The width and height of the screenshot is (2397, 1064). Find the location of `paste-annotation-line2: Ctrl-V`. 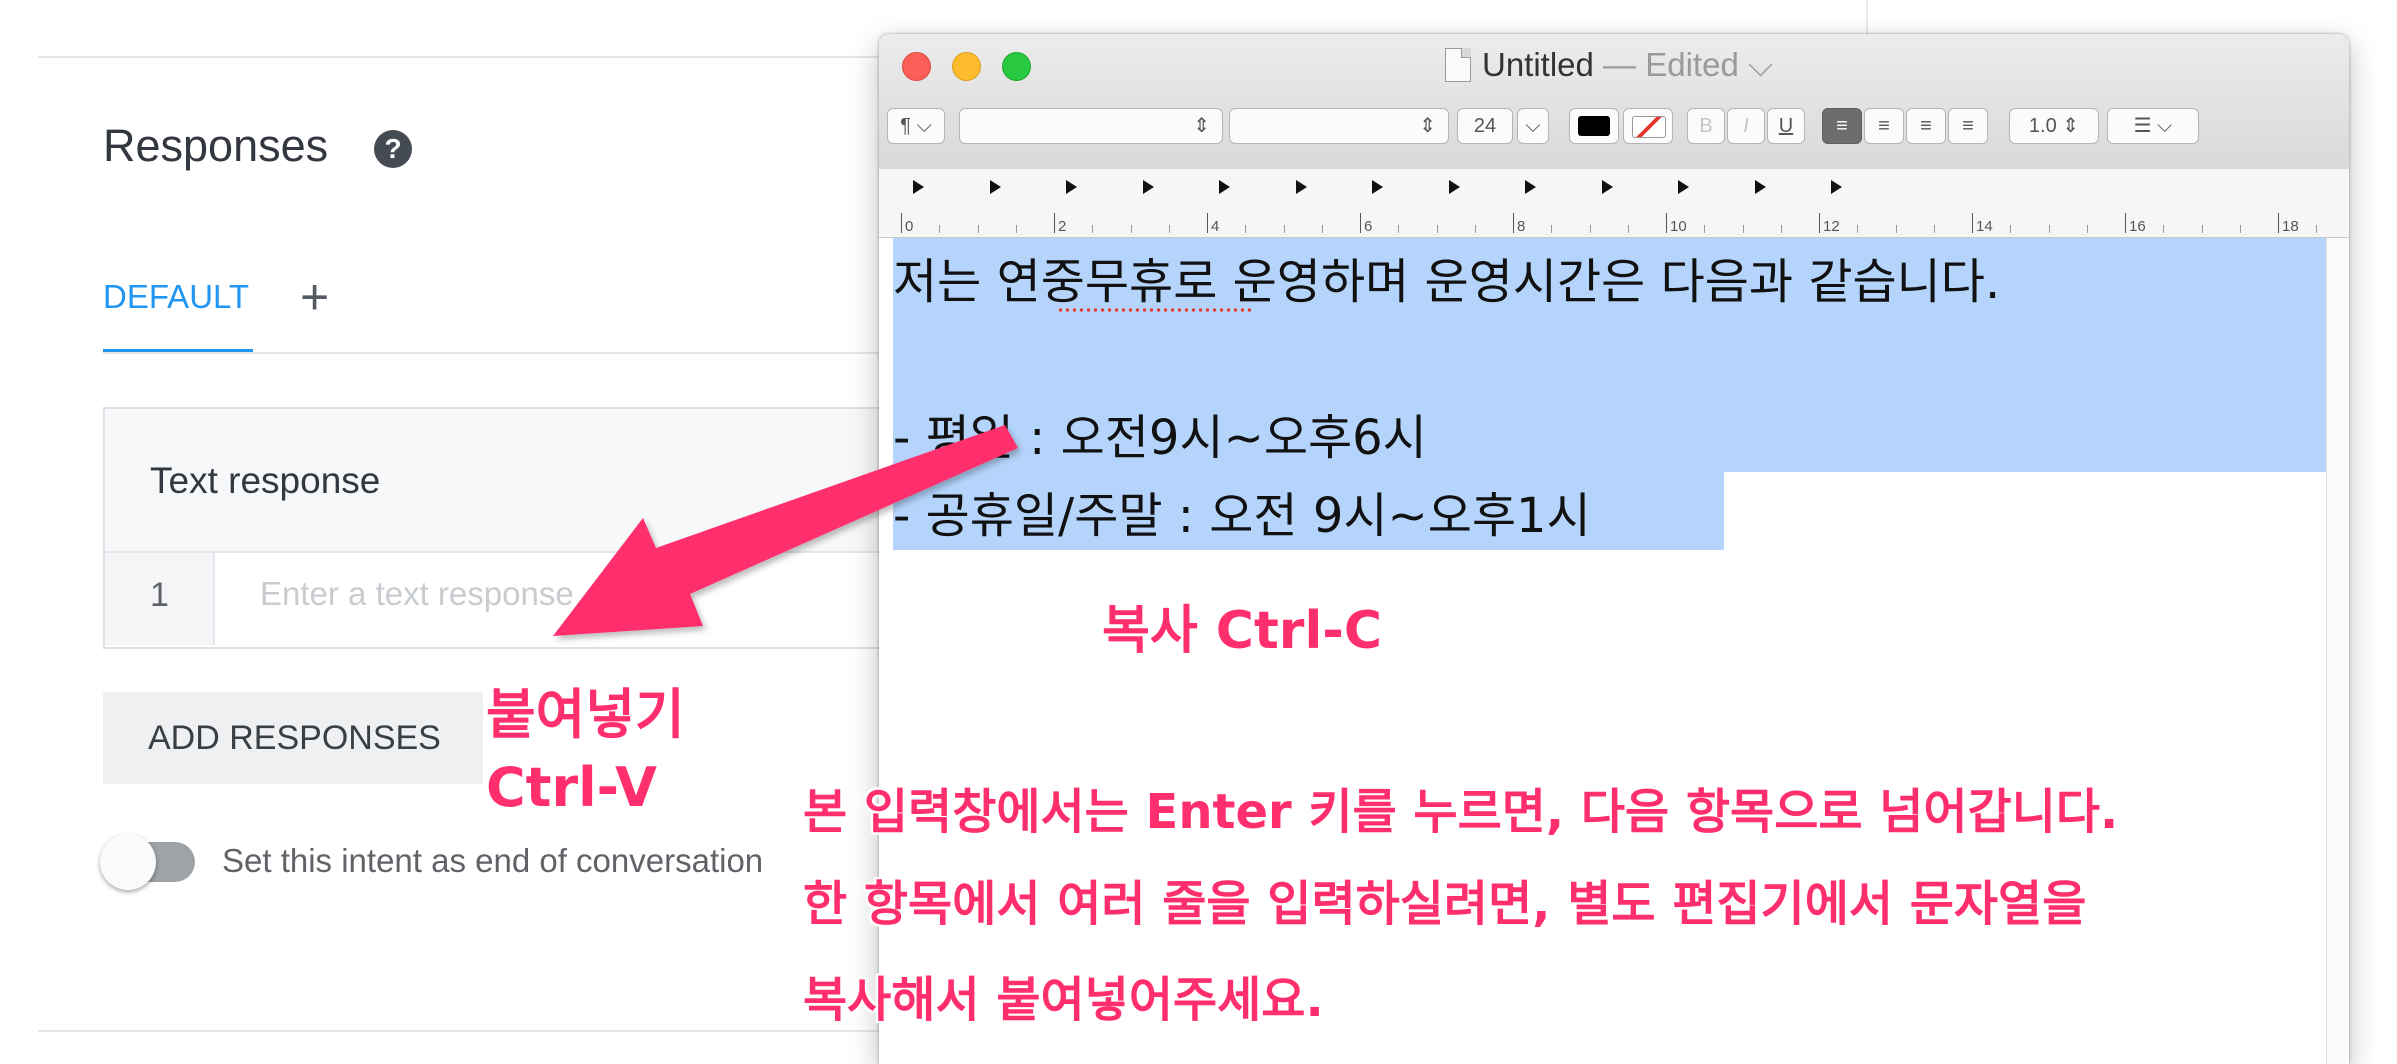

paste-annotation-line2: Ctrl-V is located at coordinates (571, 787).